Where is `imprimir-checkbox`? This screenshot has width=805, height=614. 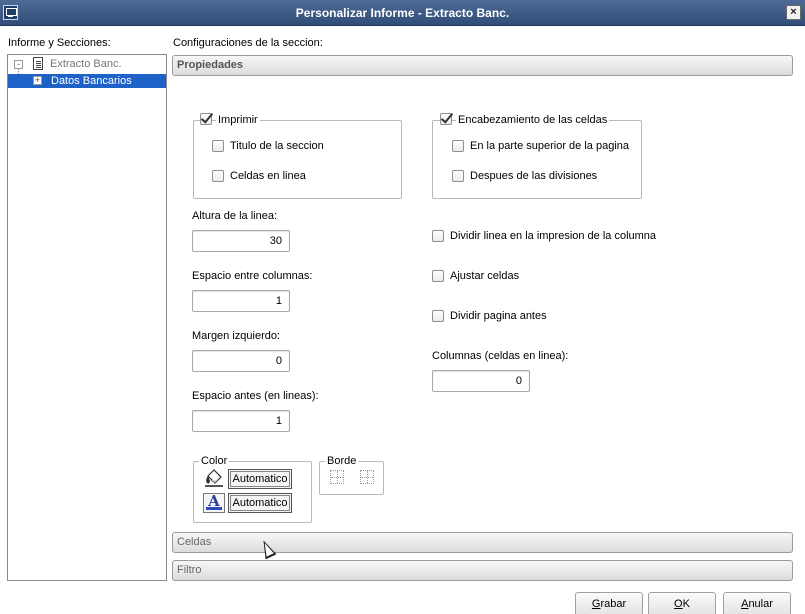 imprimir-checkbox is located at coordinates (206, 119).